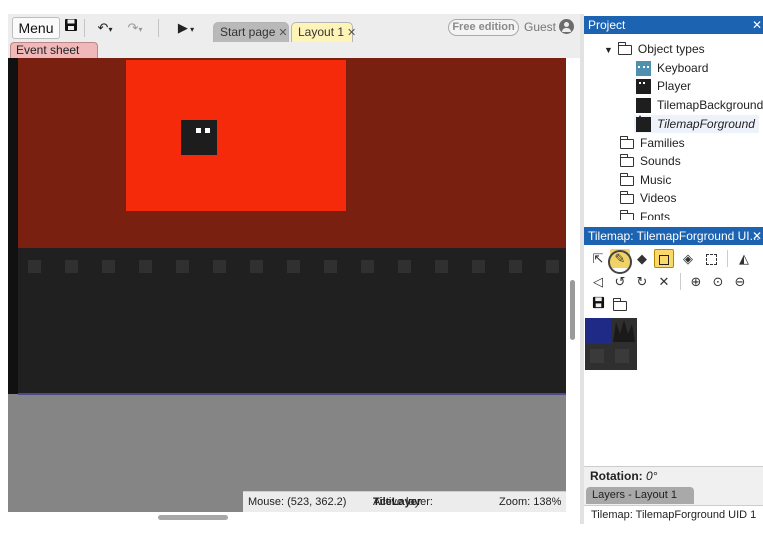 The height and width of the screenshot is (541, 763). Describe the element at coordinates (642, 258) in the screenshot. I see `eraser-icon: ◆` at that location.